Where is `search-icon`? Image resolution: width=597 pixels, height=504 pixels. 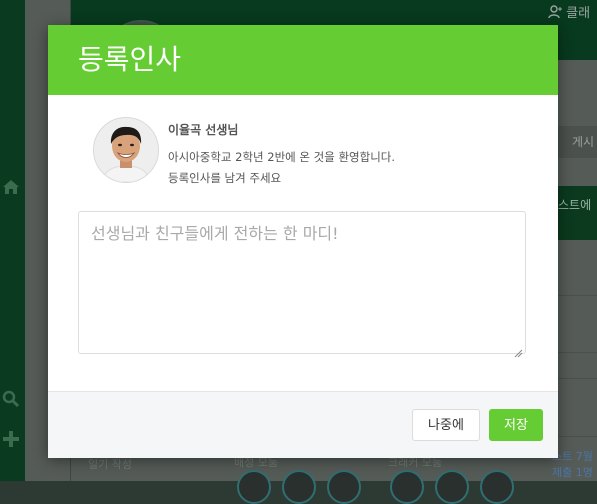
search-icon is located at coordinates (11, 401).